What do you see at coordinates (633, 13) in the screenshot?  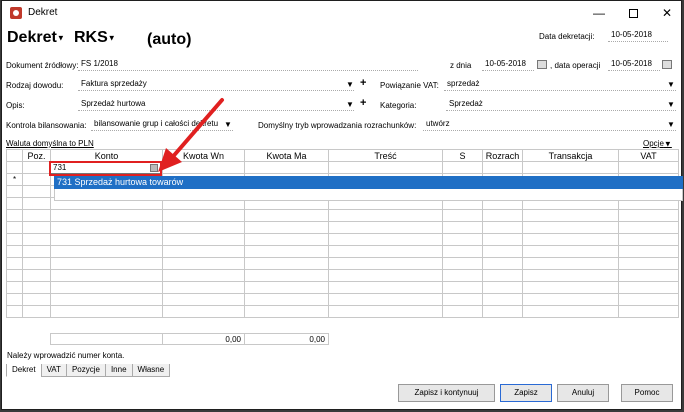 I see `maximize-button` at bounding box center [633, 13].